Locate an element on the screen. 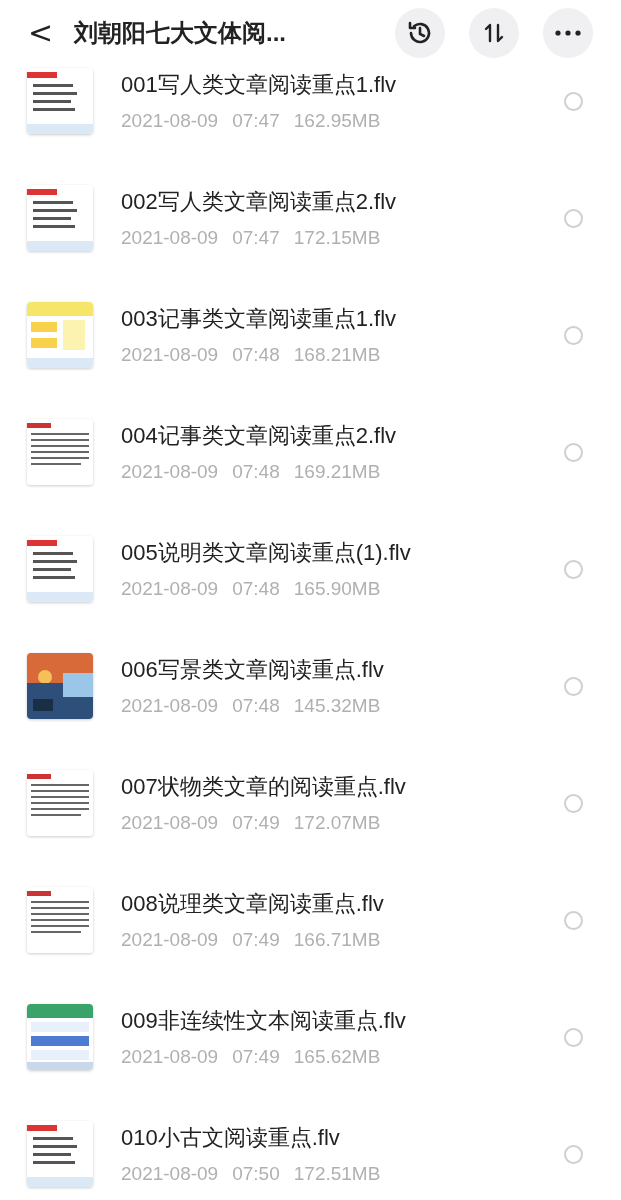  file-name: 003记事类文章阅读重点1.flv is located at coordinates (342, 319).